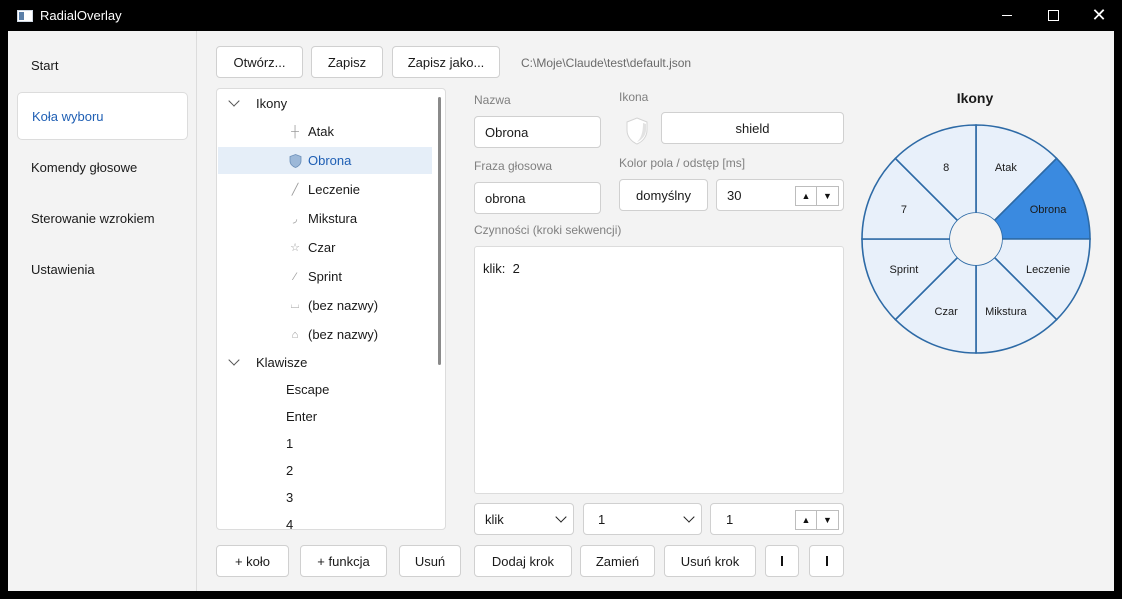  Describe the element at coordinates (325, 103) in the screenshot. I see `tree-group-icons: Ikony` at that location.